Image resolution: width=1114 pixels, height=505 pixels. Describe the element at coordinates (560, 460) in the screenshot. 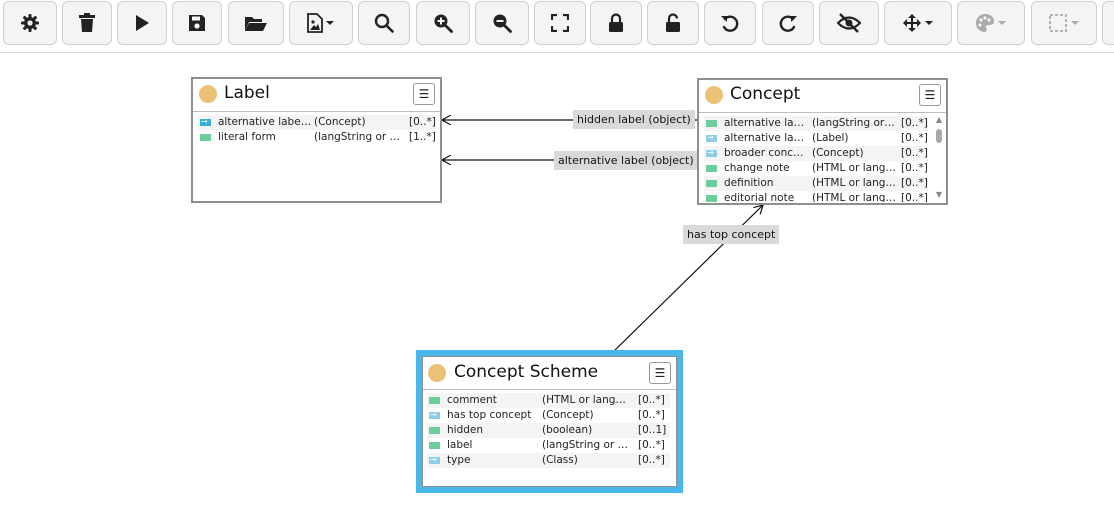

I see `property-type: (Class)` at that location.